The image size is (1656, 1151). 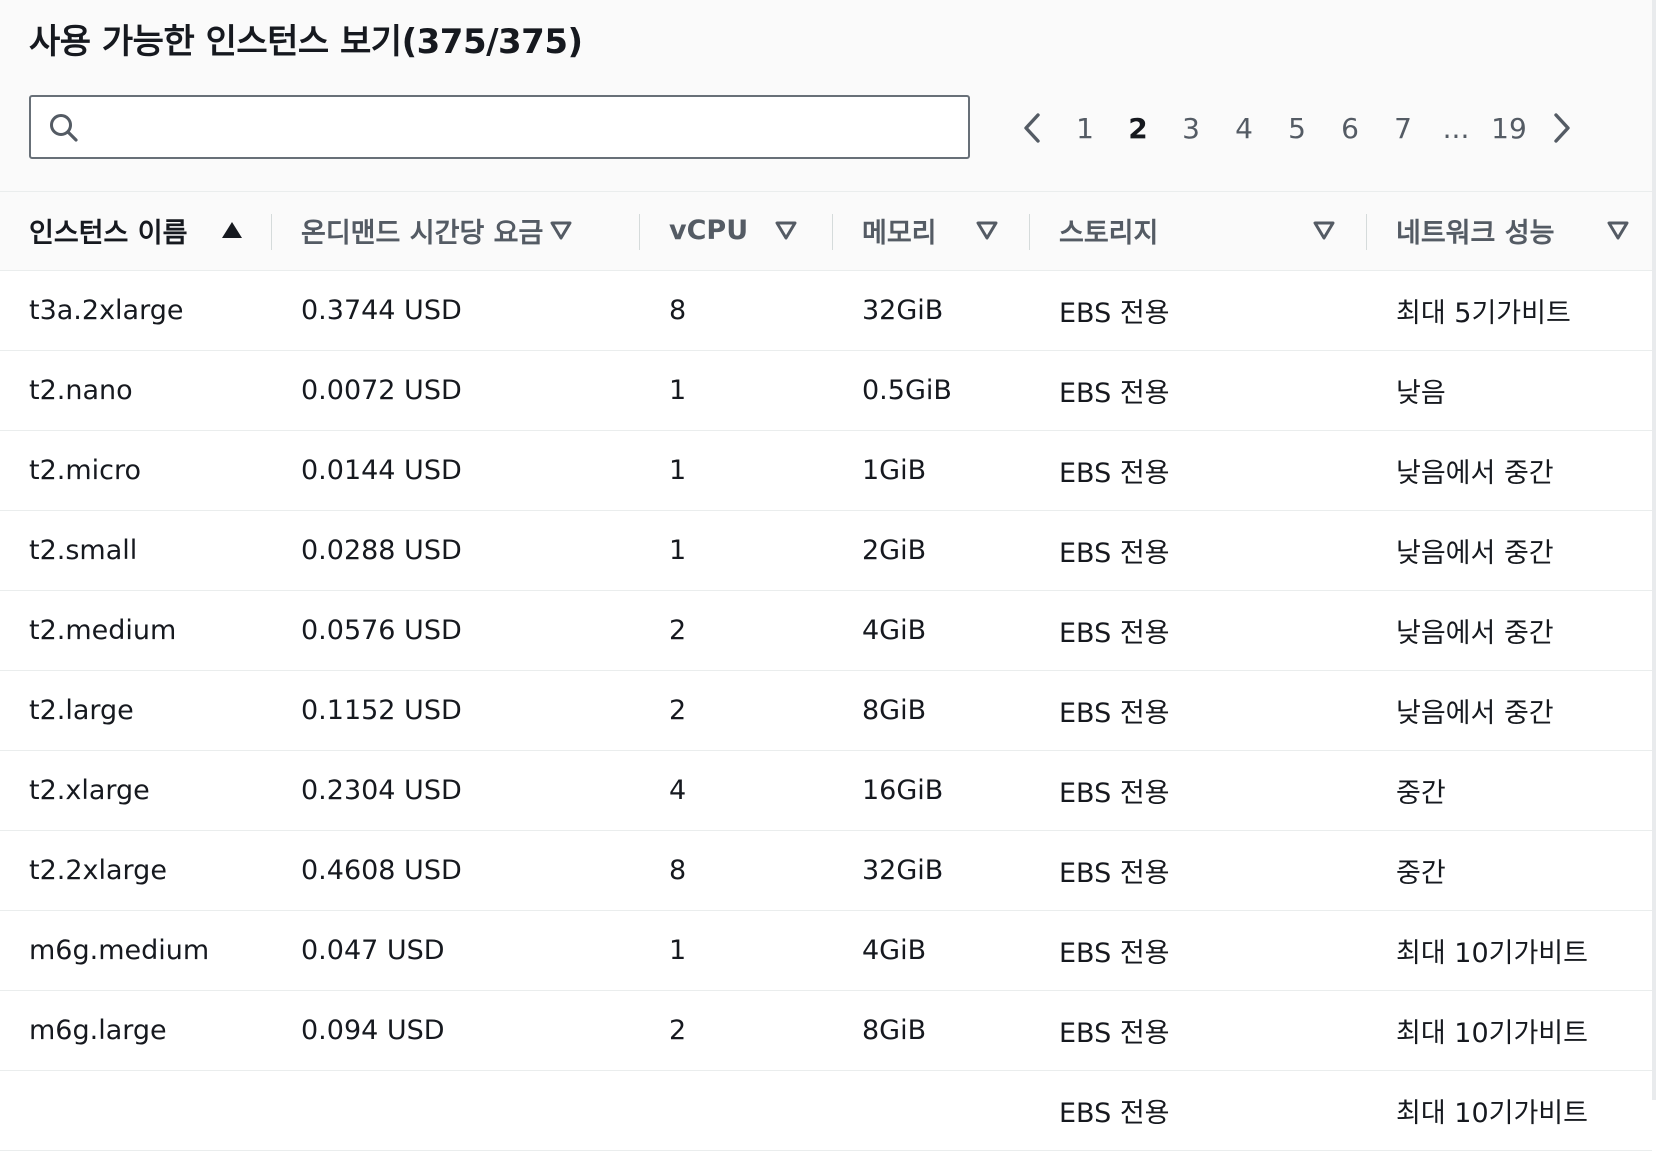 I want to click on page-19-button: 19, so click(x=1509, y=128).